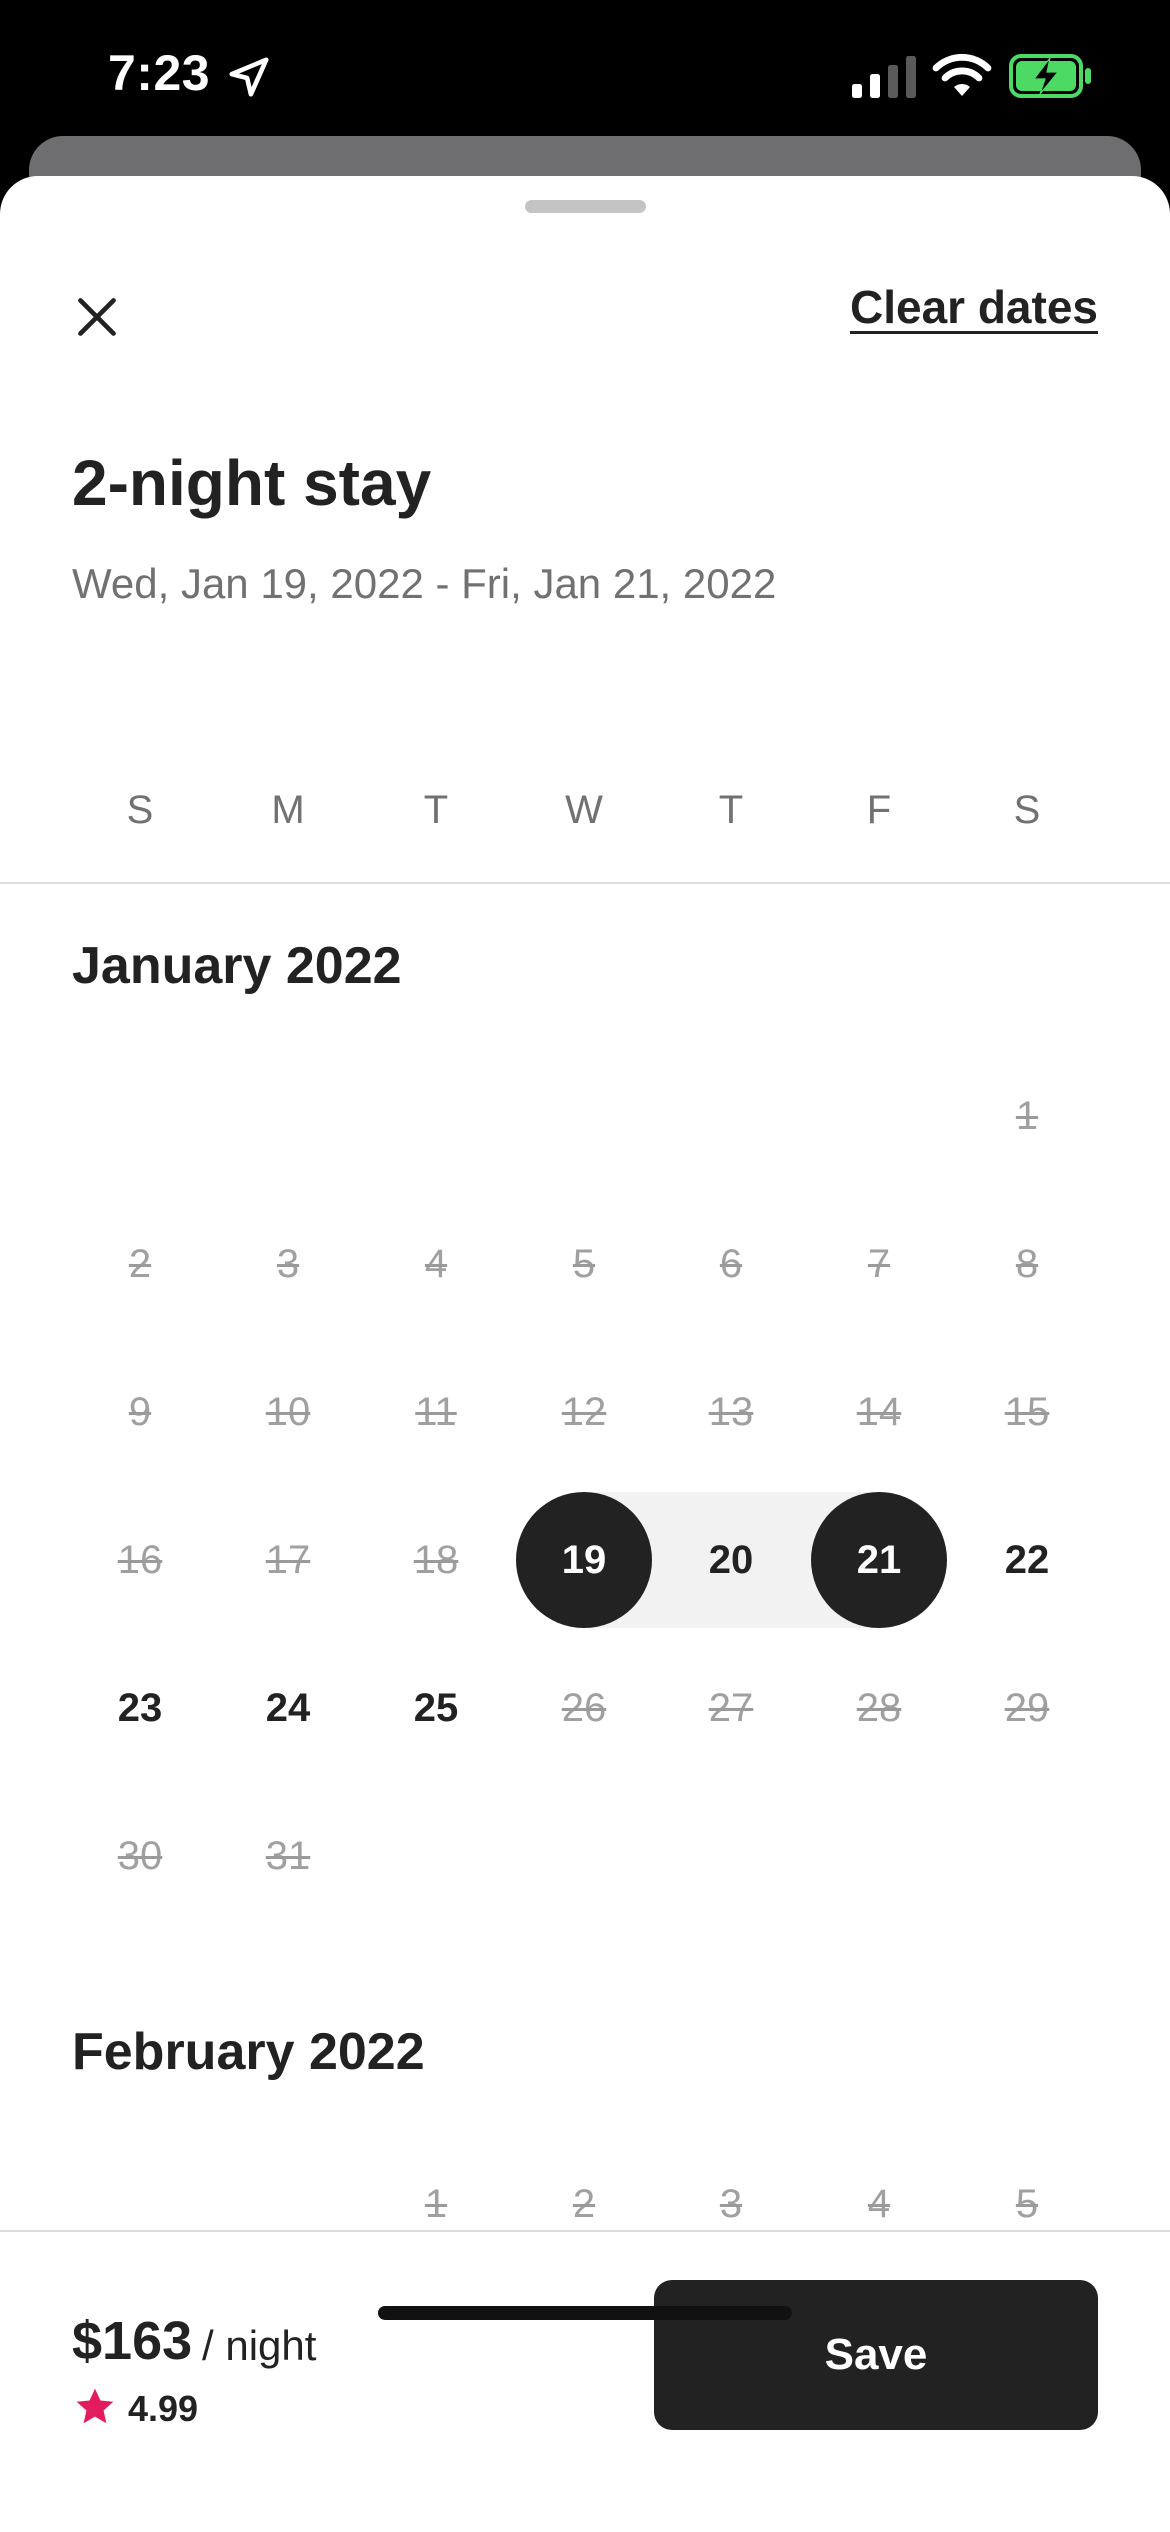 This screenshot has height=2532, width=1170. What do you see at coordinates (879, 810) in the screenshot?
I see `weekday-label: F` at bounding box center [879, 810].